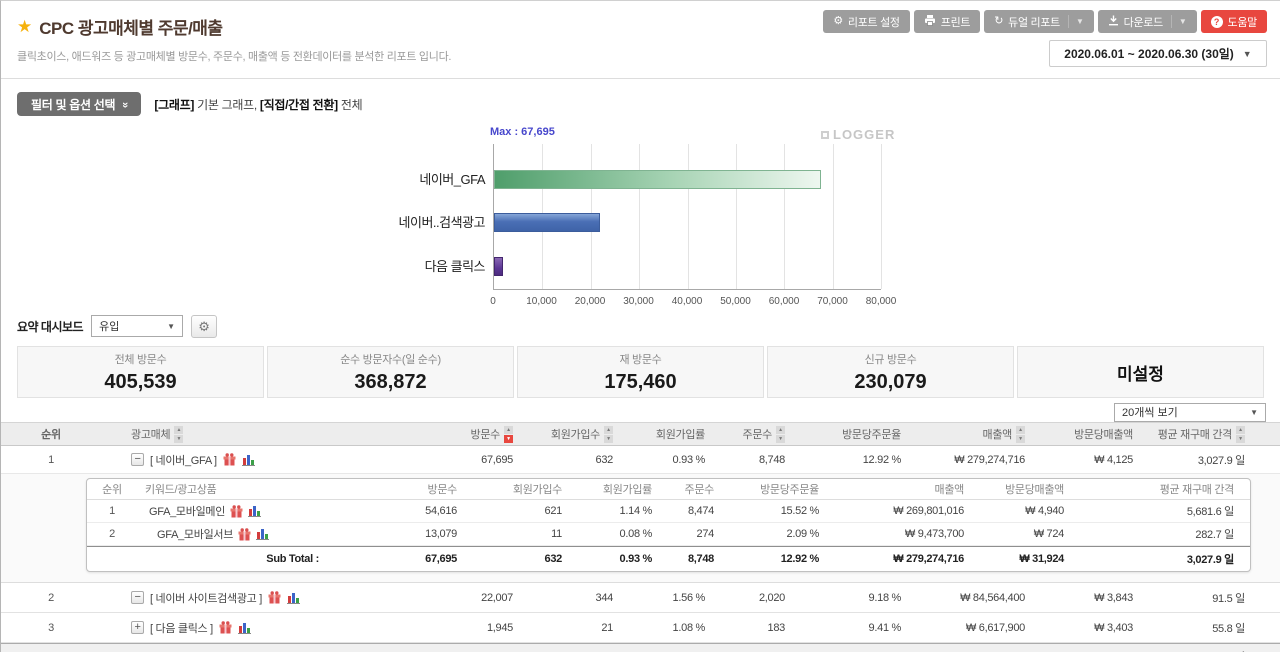 This screenshot has width=1280, height=652. What do you see at coordinates (680, 435) in the screenshot?
I see `col-signup-rate: 회원가입률` at bounding box center [680, 435].